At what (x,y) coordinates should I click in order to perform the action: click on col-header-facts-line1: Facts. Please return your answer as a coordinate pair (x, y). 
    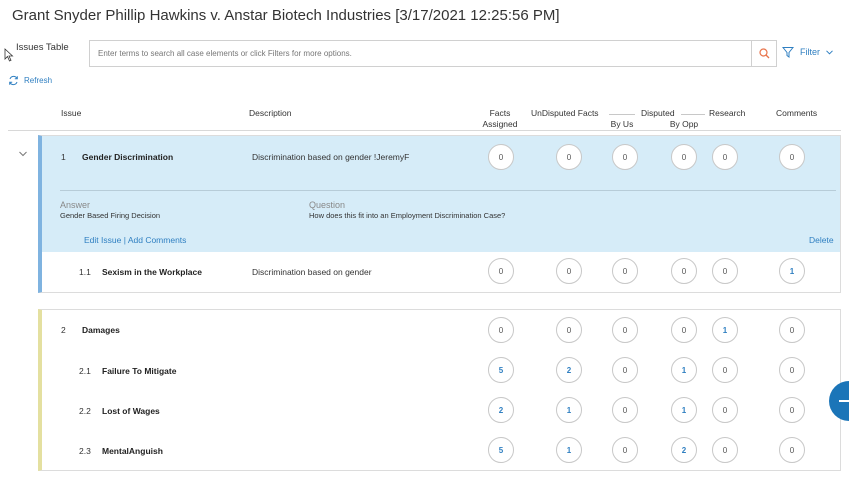
    Looking at the image, I should click on (500, 113).